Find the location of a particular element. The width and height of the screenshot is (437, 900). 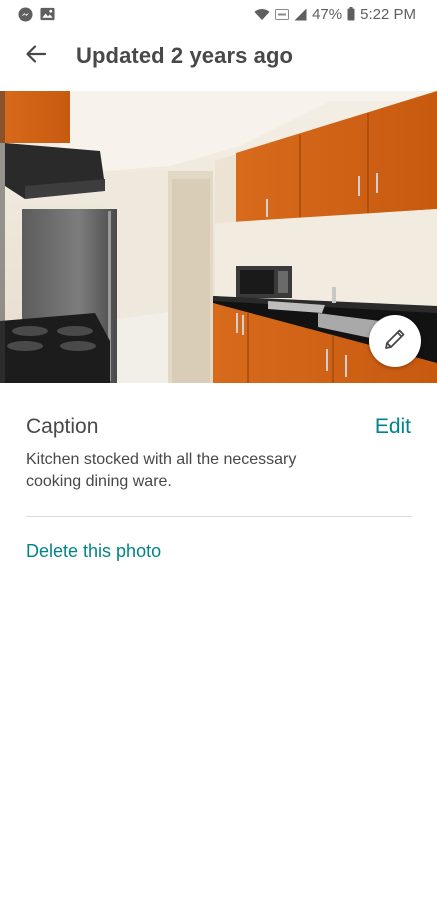

delete-photo-button: Delete this photo is located at coordinates (93, 551).